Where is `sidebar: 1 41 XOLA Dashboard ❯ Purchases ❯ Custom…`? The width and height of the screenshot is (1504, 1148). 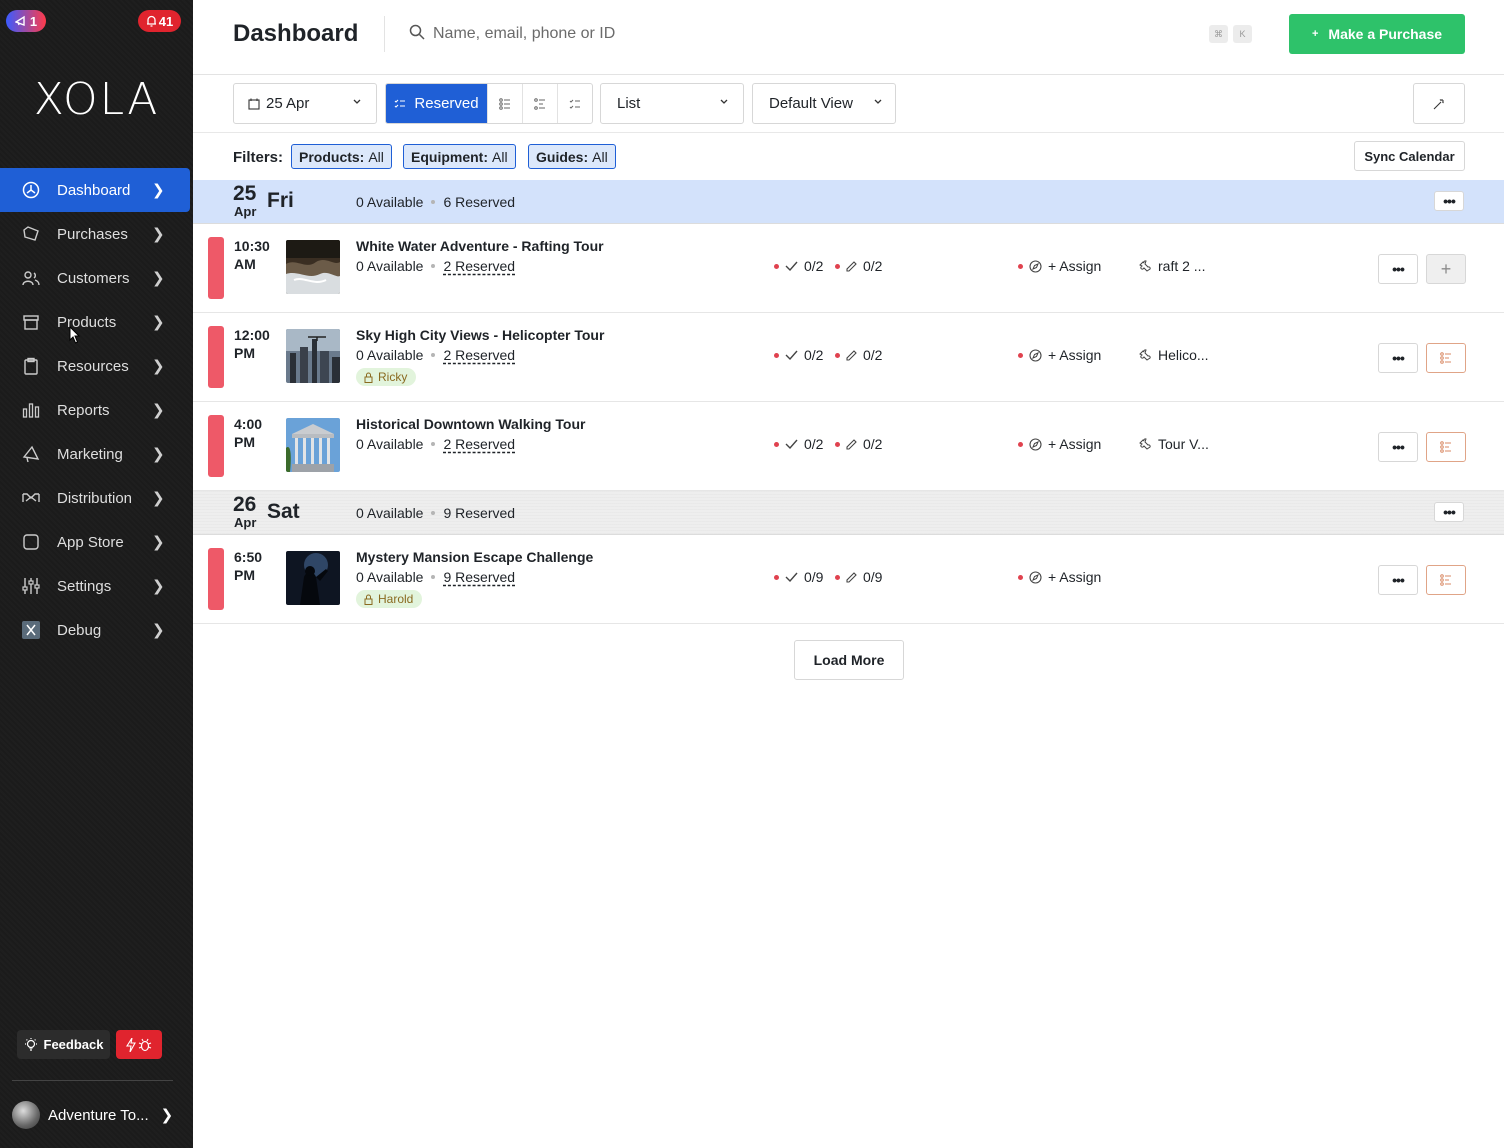 sidebar: 1 41 XOLA Dashboard ❯ Purchases ❯ Custom… is located at coordinates (96, 574).